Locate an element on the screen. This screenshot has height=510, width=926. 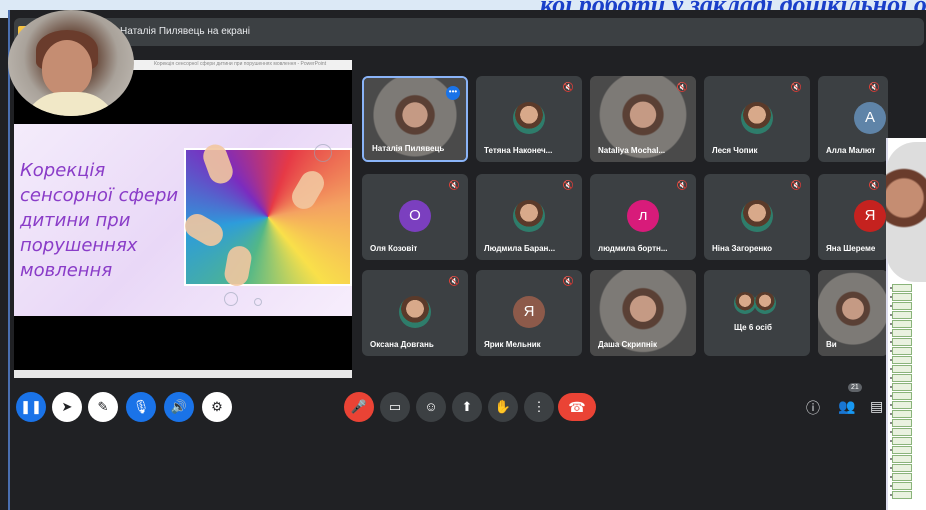
participant-tile: 🔇 Леся Чопик is located at coordinates (757, 119).